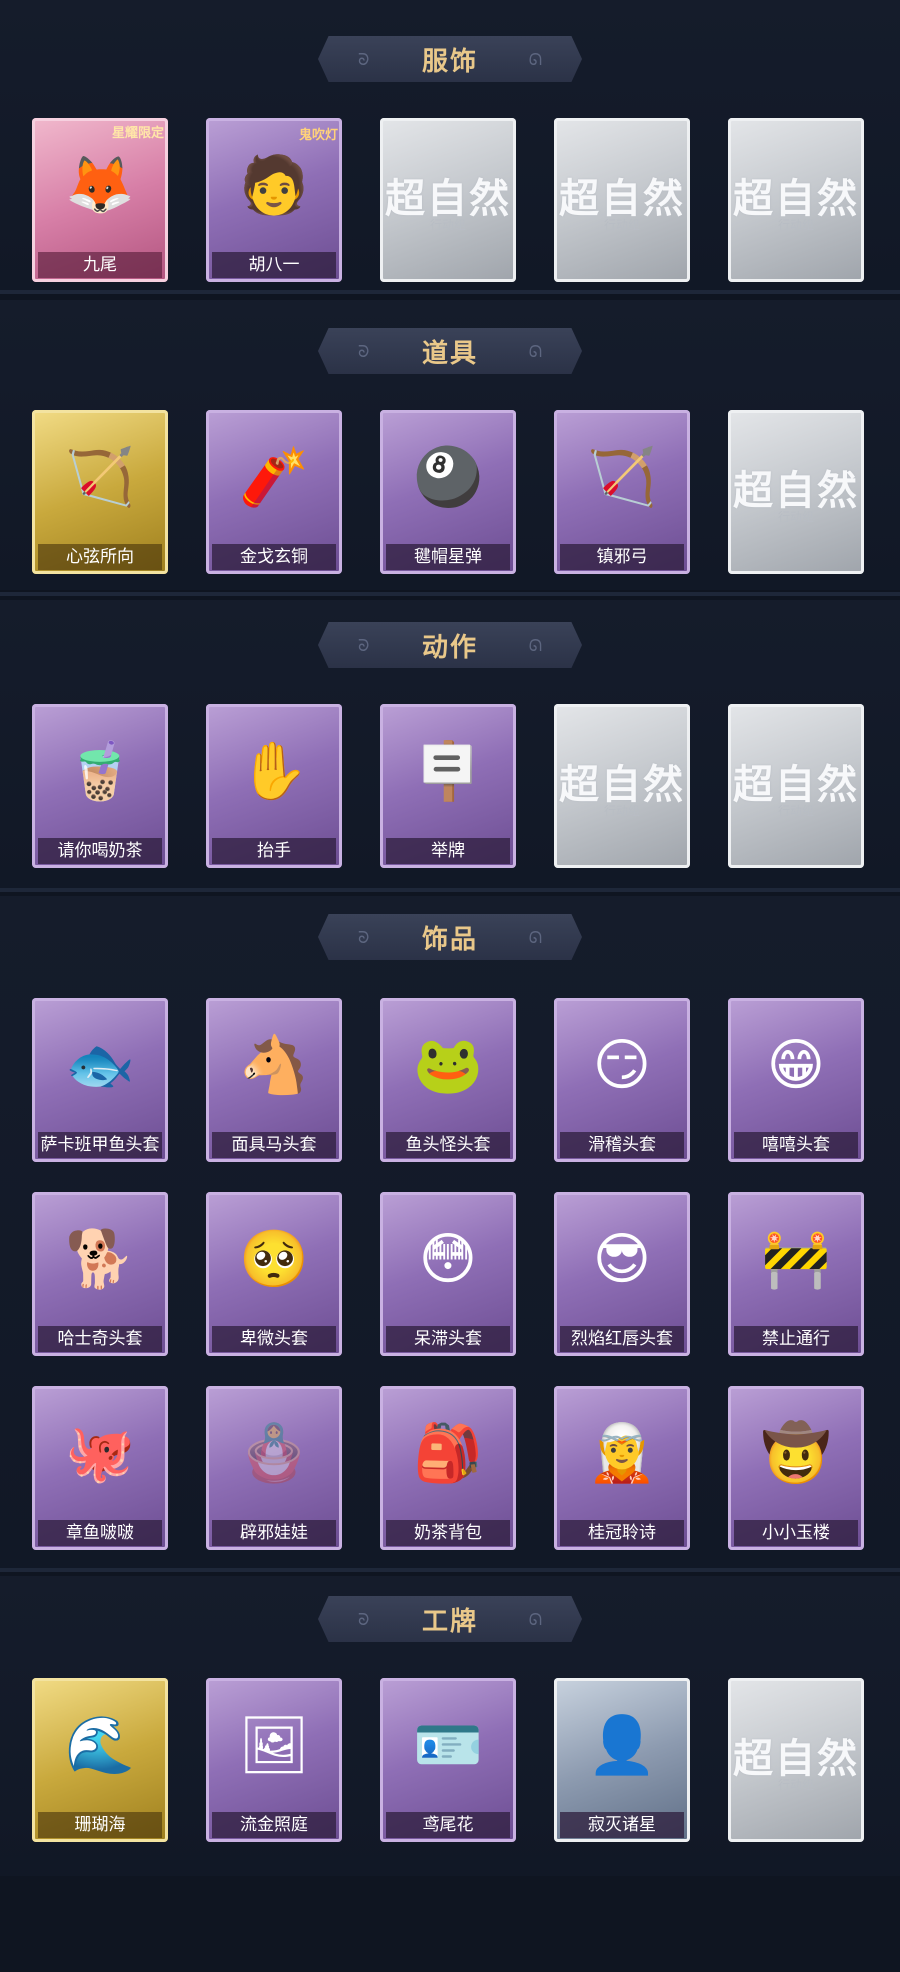 This screenshot has width=900, height=1972. What do you see at coordinates (100, 1533) in the screenshot?
I see `item-label: 章鱼啵啵` at bounding box center [100, 1533].